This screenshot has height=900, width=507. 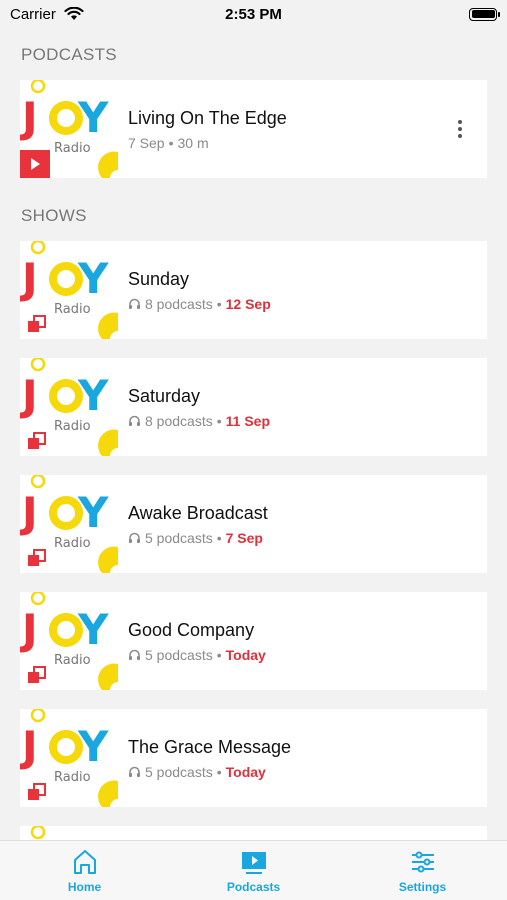 What do you see at coordinates (244, 537) in the screenshot?
I see `show-date: 7 Sep` at bounding box center [244, 537].